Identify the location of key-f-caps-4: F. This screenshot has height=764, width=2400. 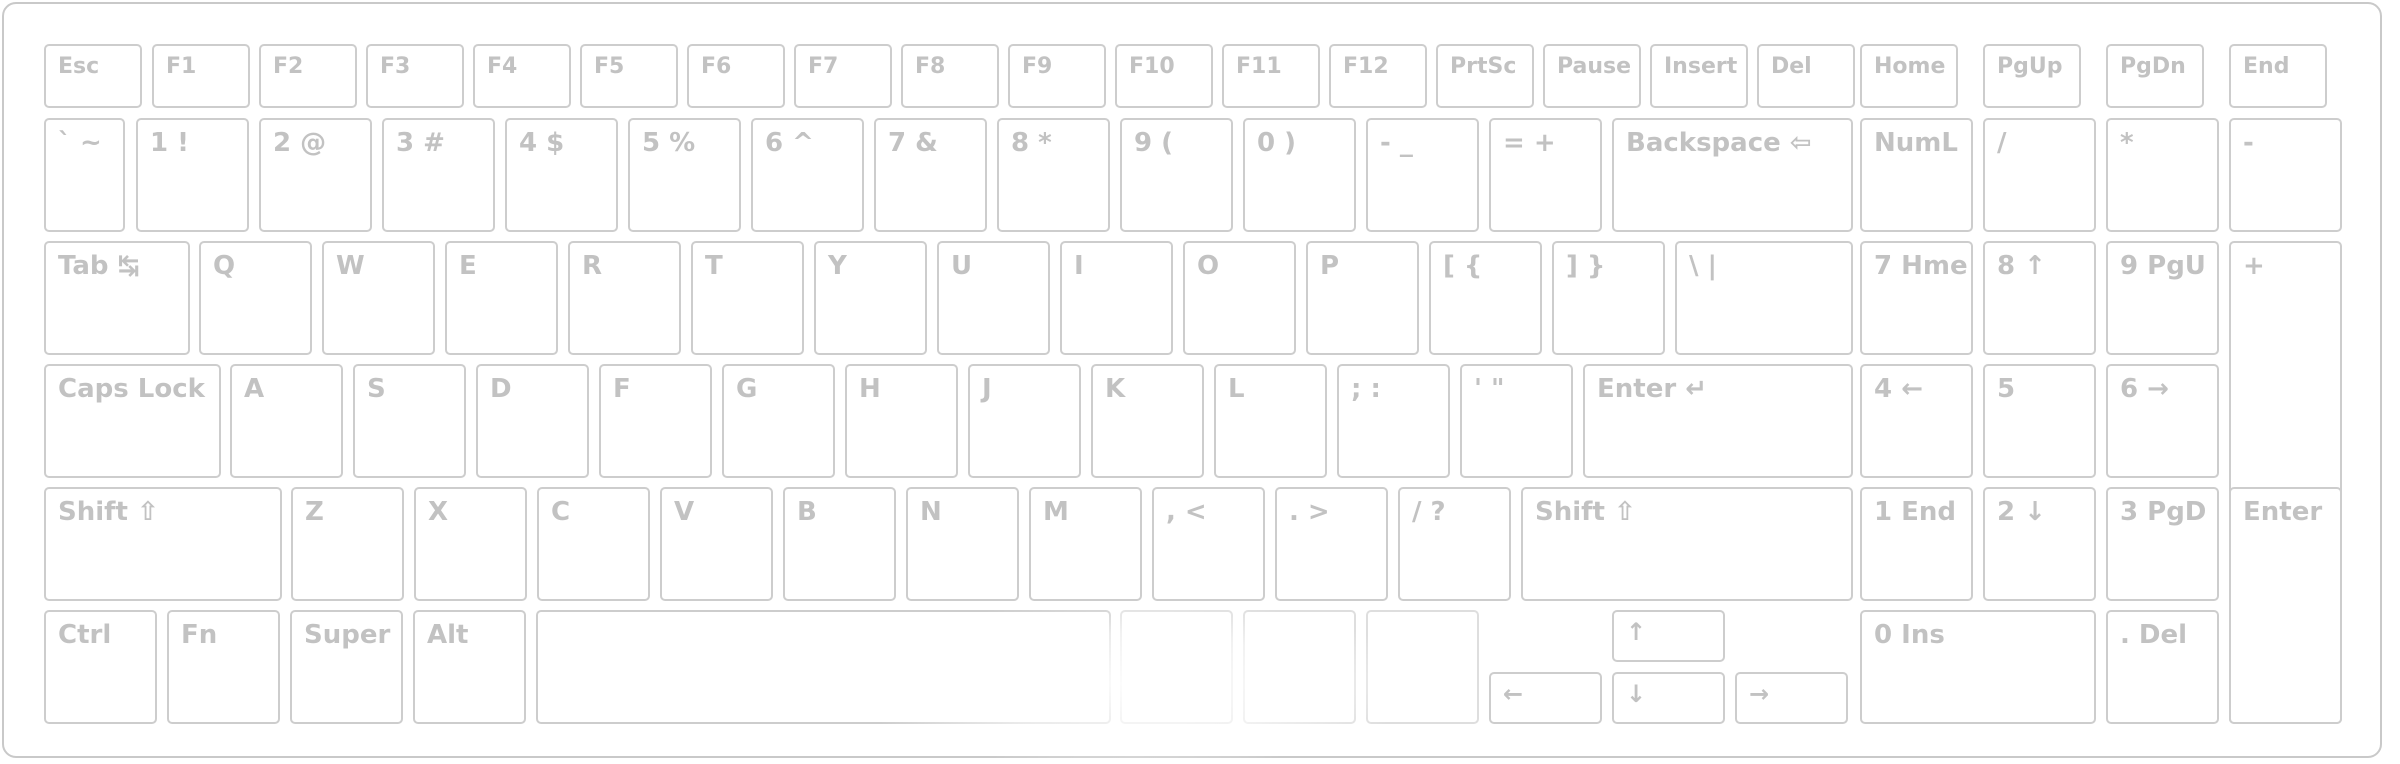
(655, 421).